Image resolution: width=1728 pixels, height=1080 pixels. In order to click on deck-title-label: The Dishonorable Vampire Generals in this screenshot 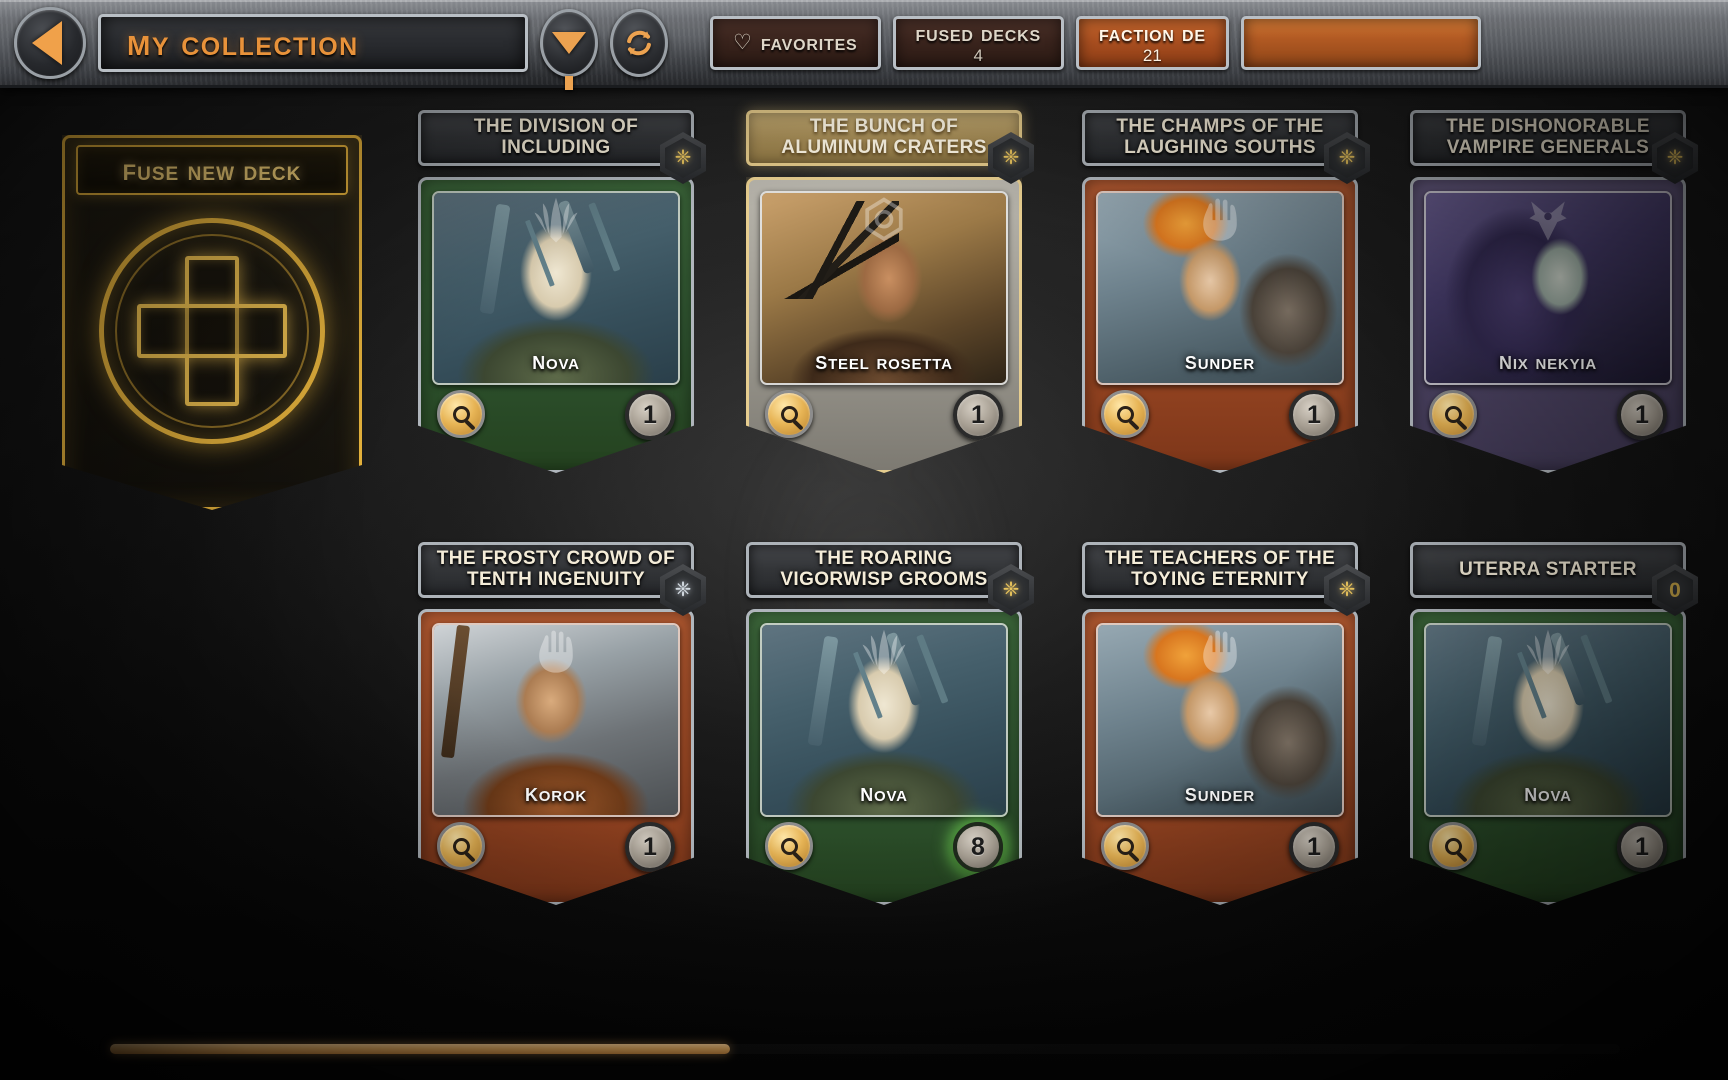, I will do `click(1548, 137)`.